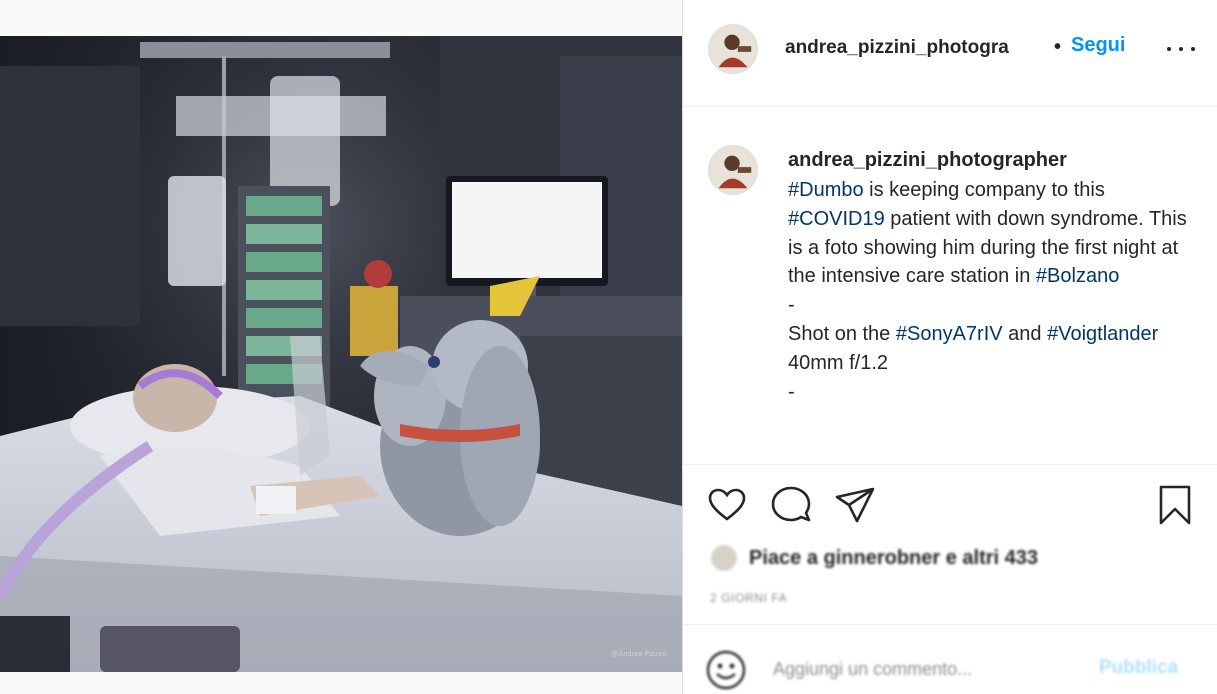 Image resolution: width=1217 pixels, height=694 pixels. I want to click on caption-segment: is keeping company to this, so click(984, 190).